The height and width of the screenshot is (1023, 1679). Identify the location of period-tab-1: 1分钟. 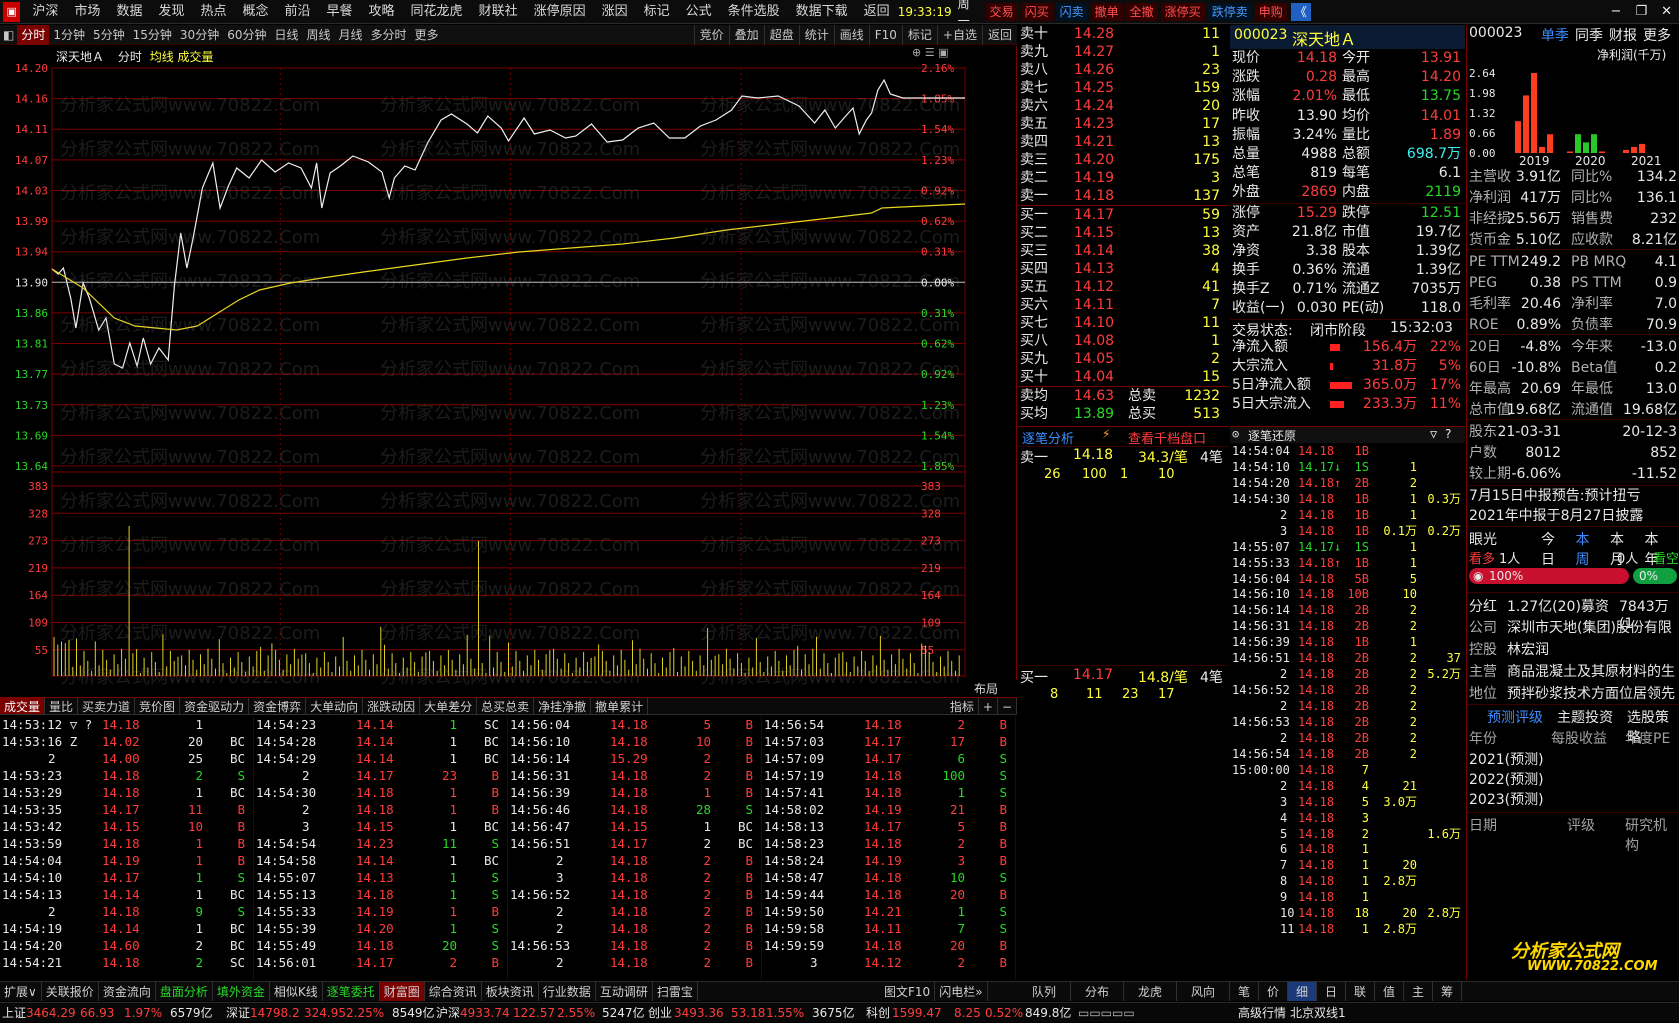
(69, 35).